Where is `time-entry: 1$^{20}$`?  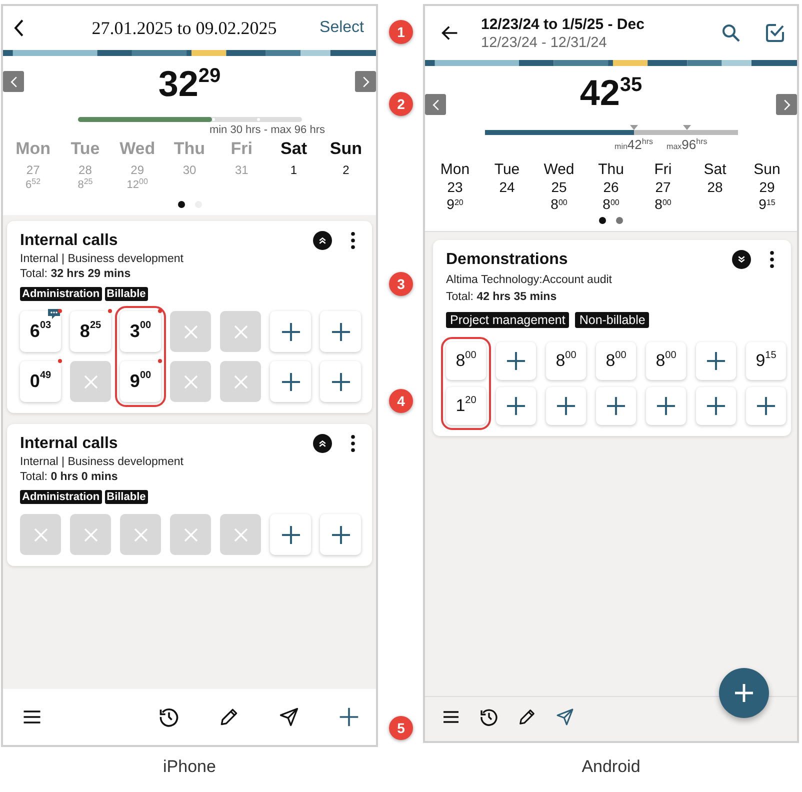
time-entry: 1$^{20}$ is located at coordinates (466, 406).